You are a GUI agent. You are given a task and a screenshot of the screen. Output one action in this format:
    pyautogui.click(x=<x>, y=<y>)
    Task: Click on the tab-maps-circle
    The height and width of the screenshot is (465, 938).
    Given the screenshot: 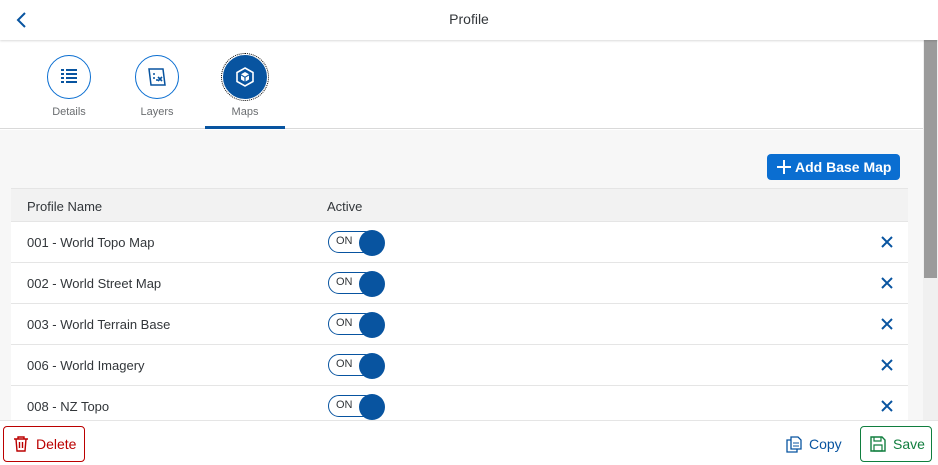 What is the action you would take?
    pyautogui.click(x=245, y=77)
    